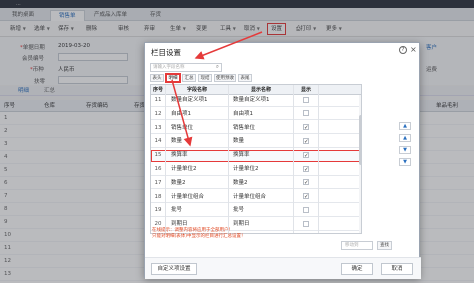 Image resolution: width=474 pixels, height=283 pixels. What do you see at coordinates (239, 210) in the screenshot?
I see `row-display-name: 批号` at bounding box center [239, 210].